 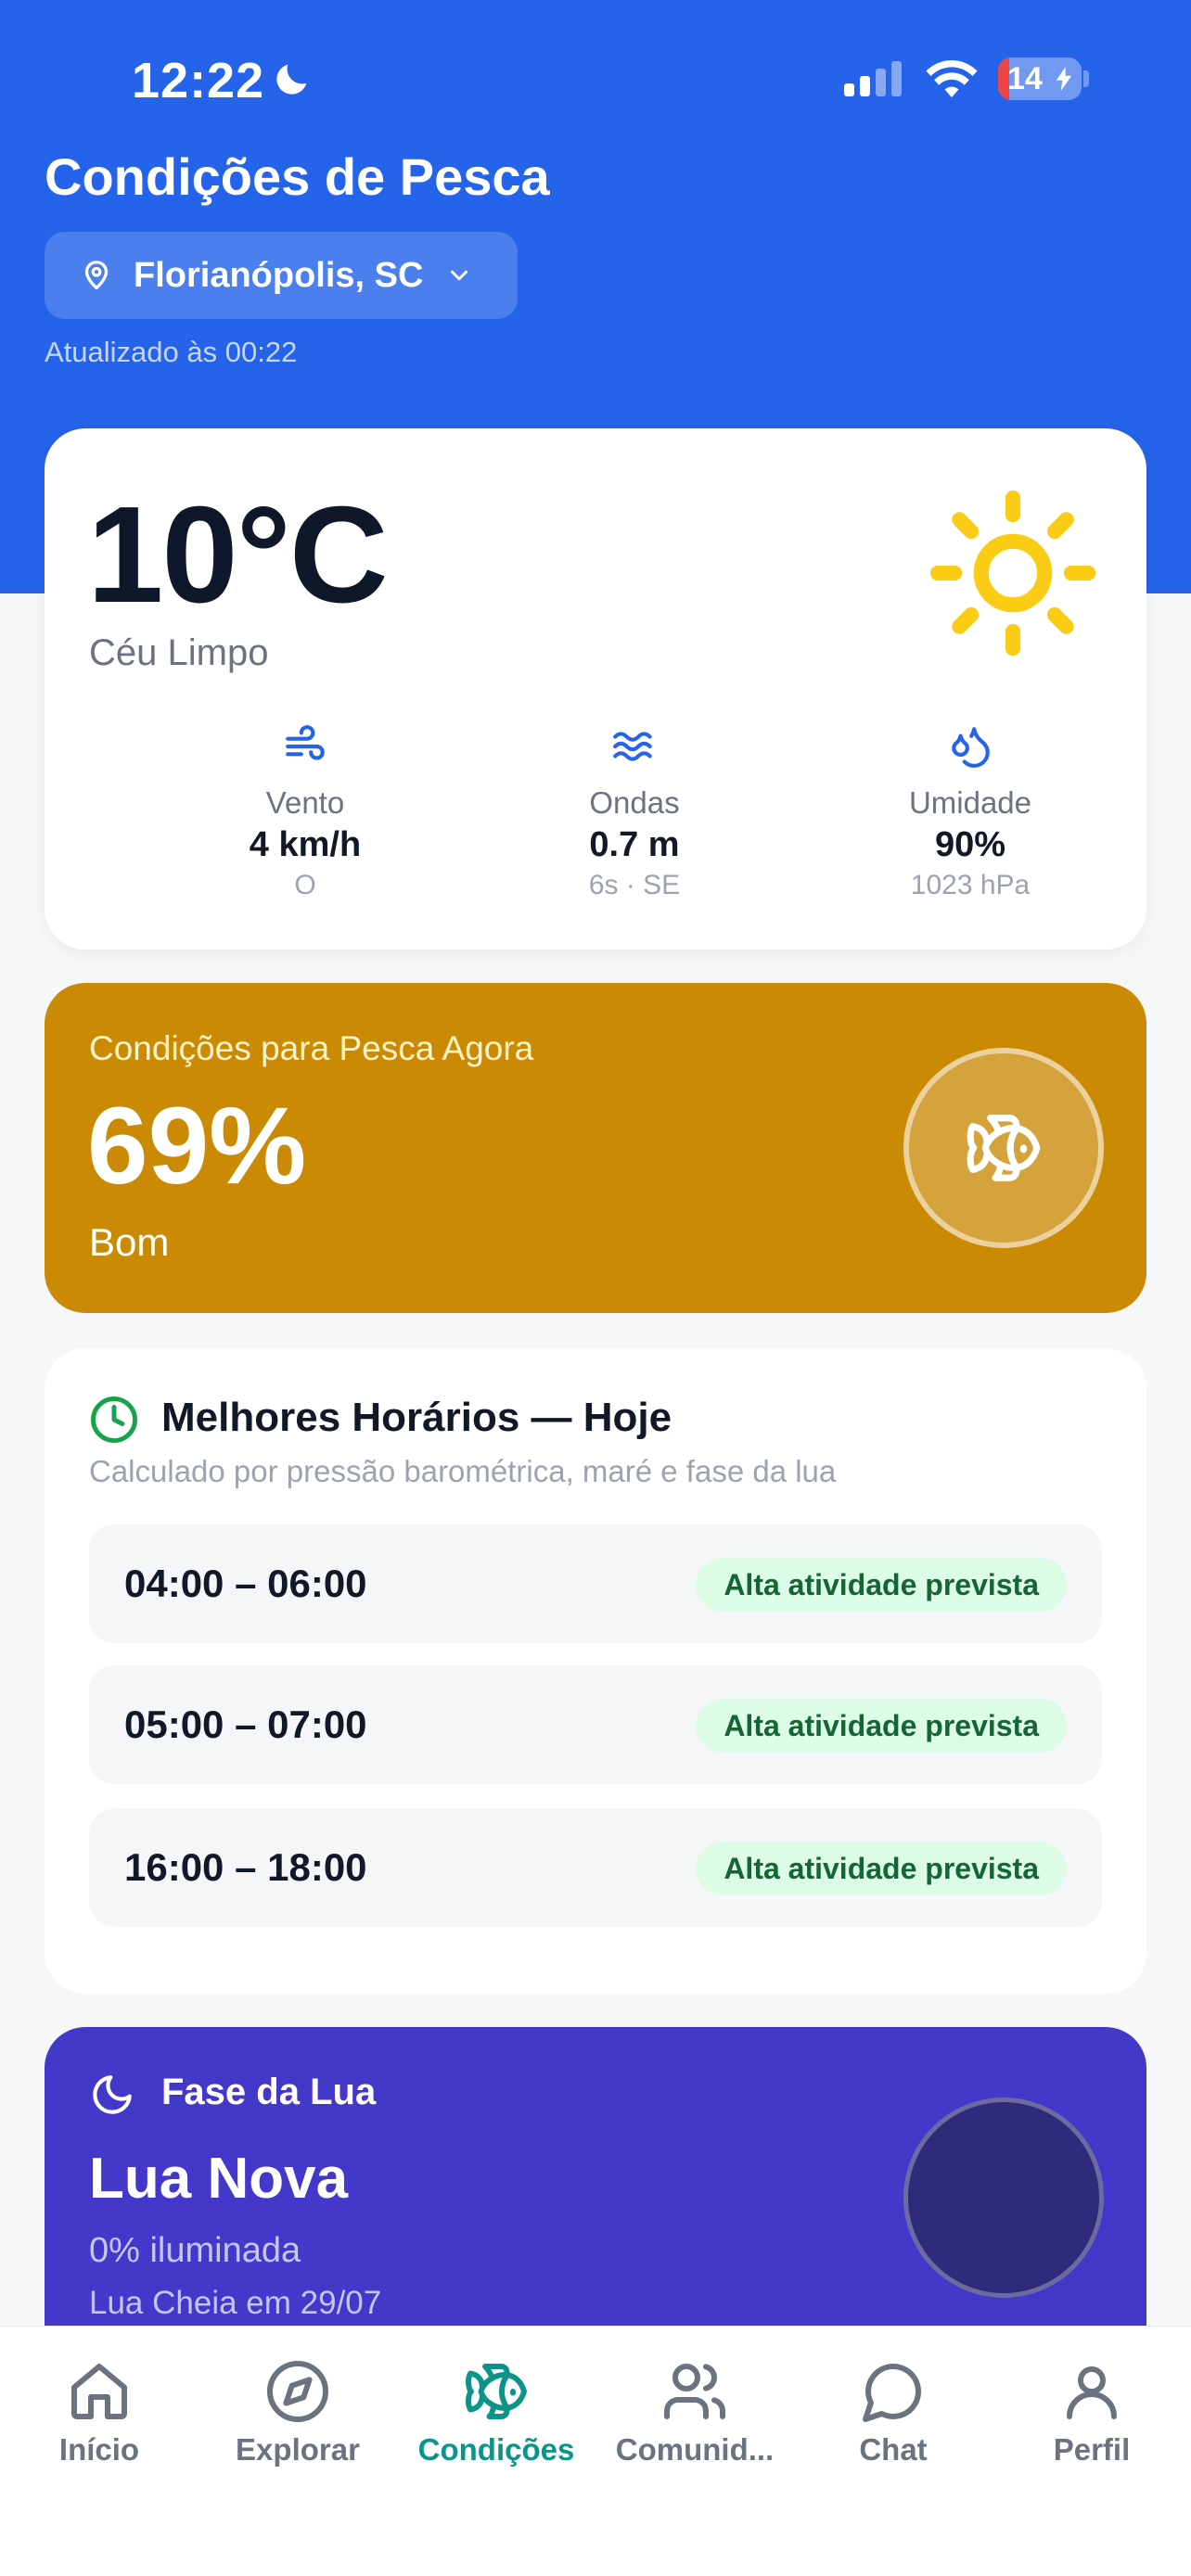 What do you see at coordinates (496, 2449) in the screenshot?
I see `tab-label: Condições` at bounding box center [496, 2449].